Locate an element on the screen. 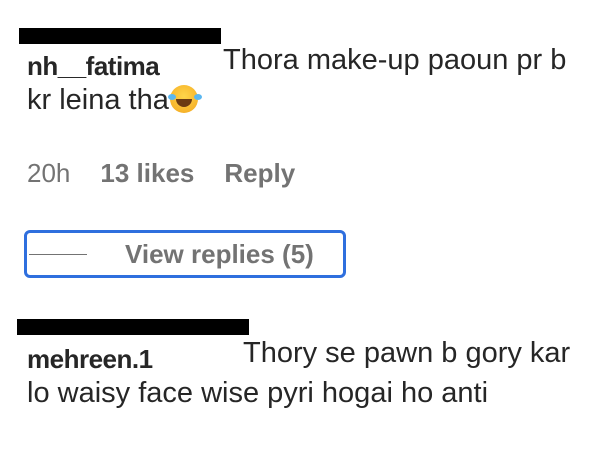 This screenshot has width=600, height=473. comment-username: mehreen.1 is located at coordinates (133, 346).